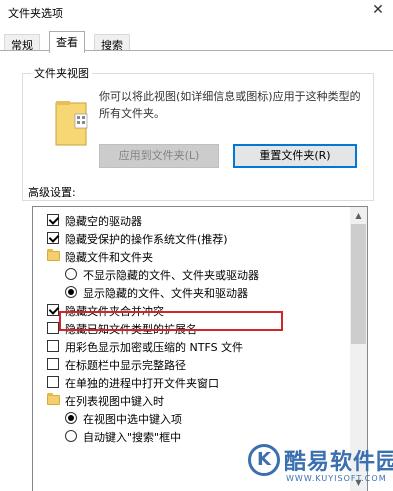 This screenshot has width=393, height=491. I want to click on list-item-label: 用彩色显示加密或压缩的 NTFS 文件, so click(154, 347).